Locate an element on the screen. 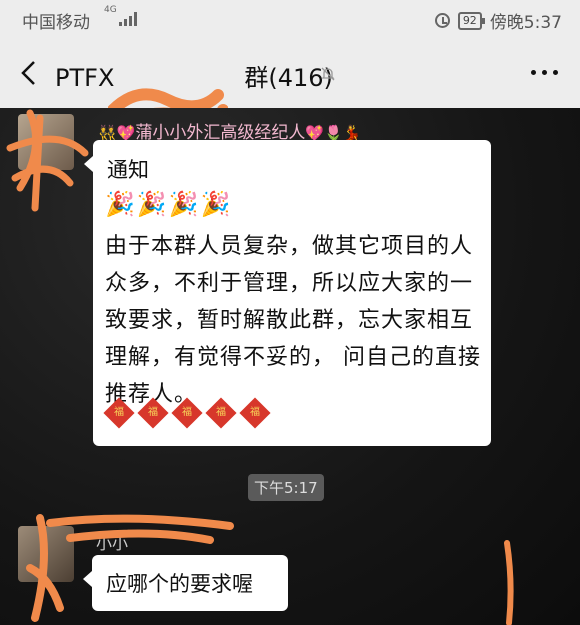  chat-title-prefix: PTFX is located at coordinates (85, 78).